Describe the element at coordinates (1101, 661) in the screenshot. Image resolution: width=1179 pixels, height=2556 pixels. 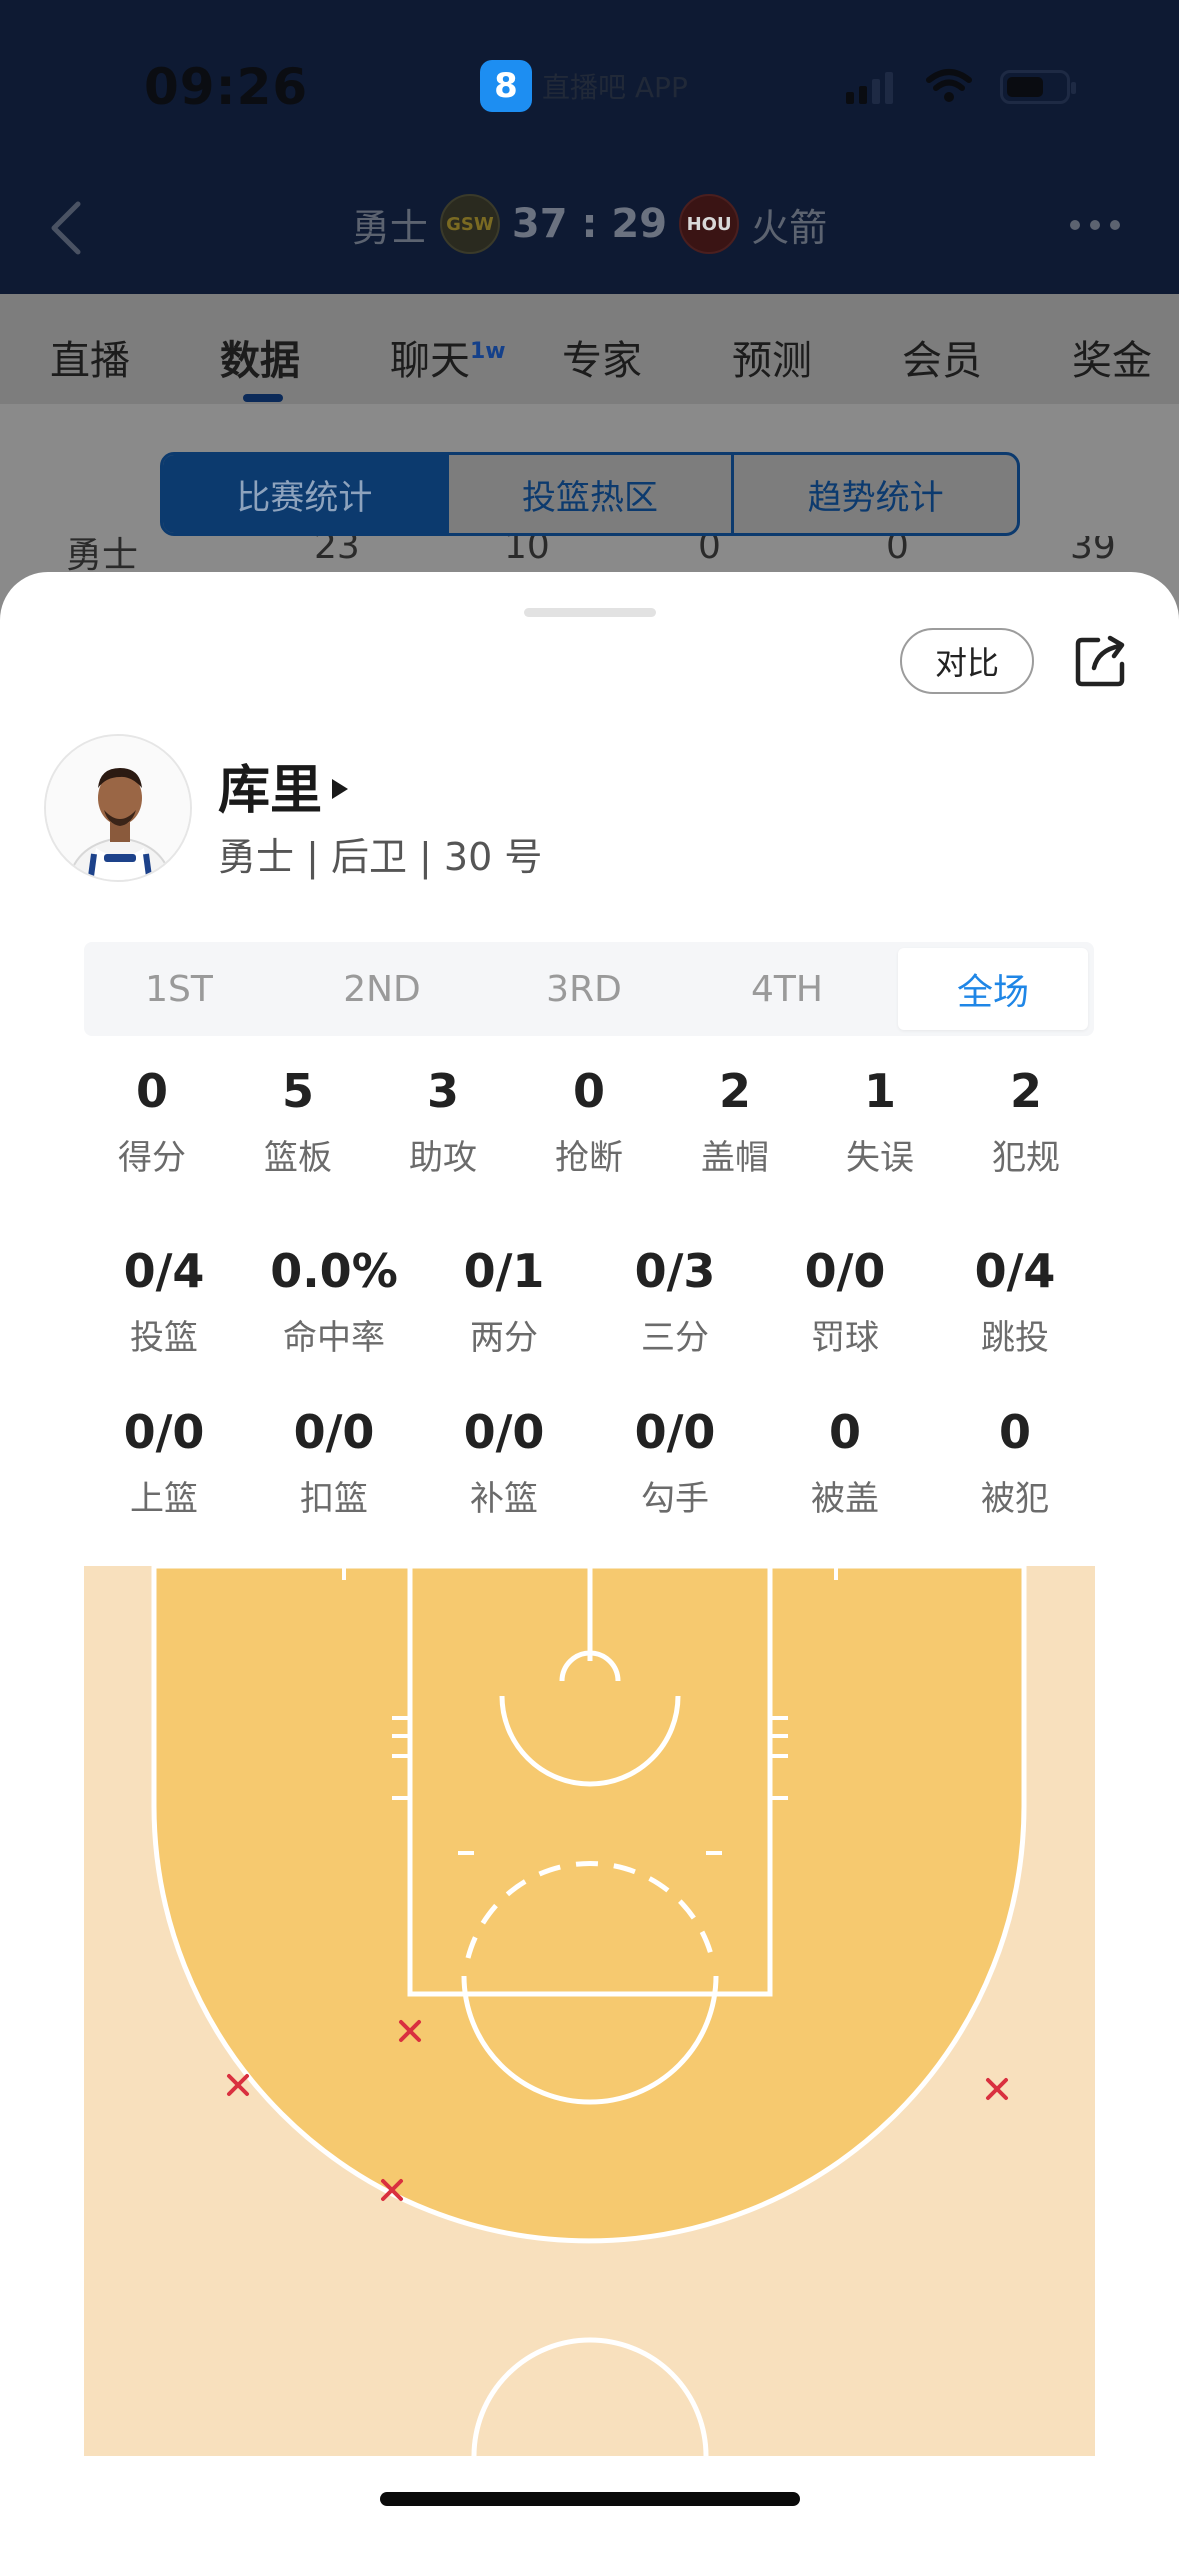
I see `share-icon` at that location.